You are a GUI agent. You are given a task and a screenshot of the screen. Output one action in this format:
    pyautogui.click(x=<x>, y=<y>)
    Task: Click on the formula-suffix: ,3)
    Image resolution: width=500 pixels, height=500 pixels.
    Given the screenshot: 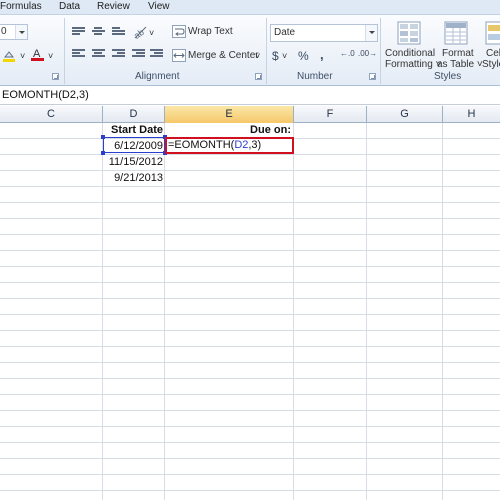 What is the action you would take?
    pyautogui.click(x=255, y=145)
    